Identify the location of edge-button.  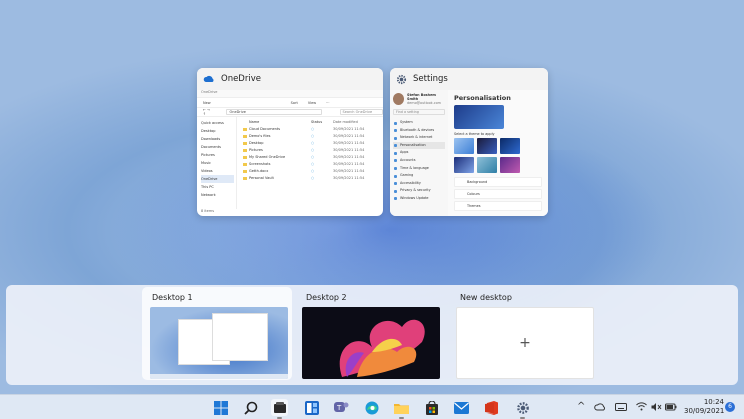
(371, 407).